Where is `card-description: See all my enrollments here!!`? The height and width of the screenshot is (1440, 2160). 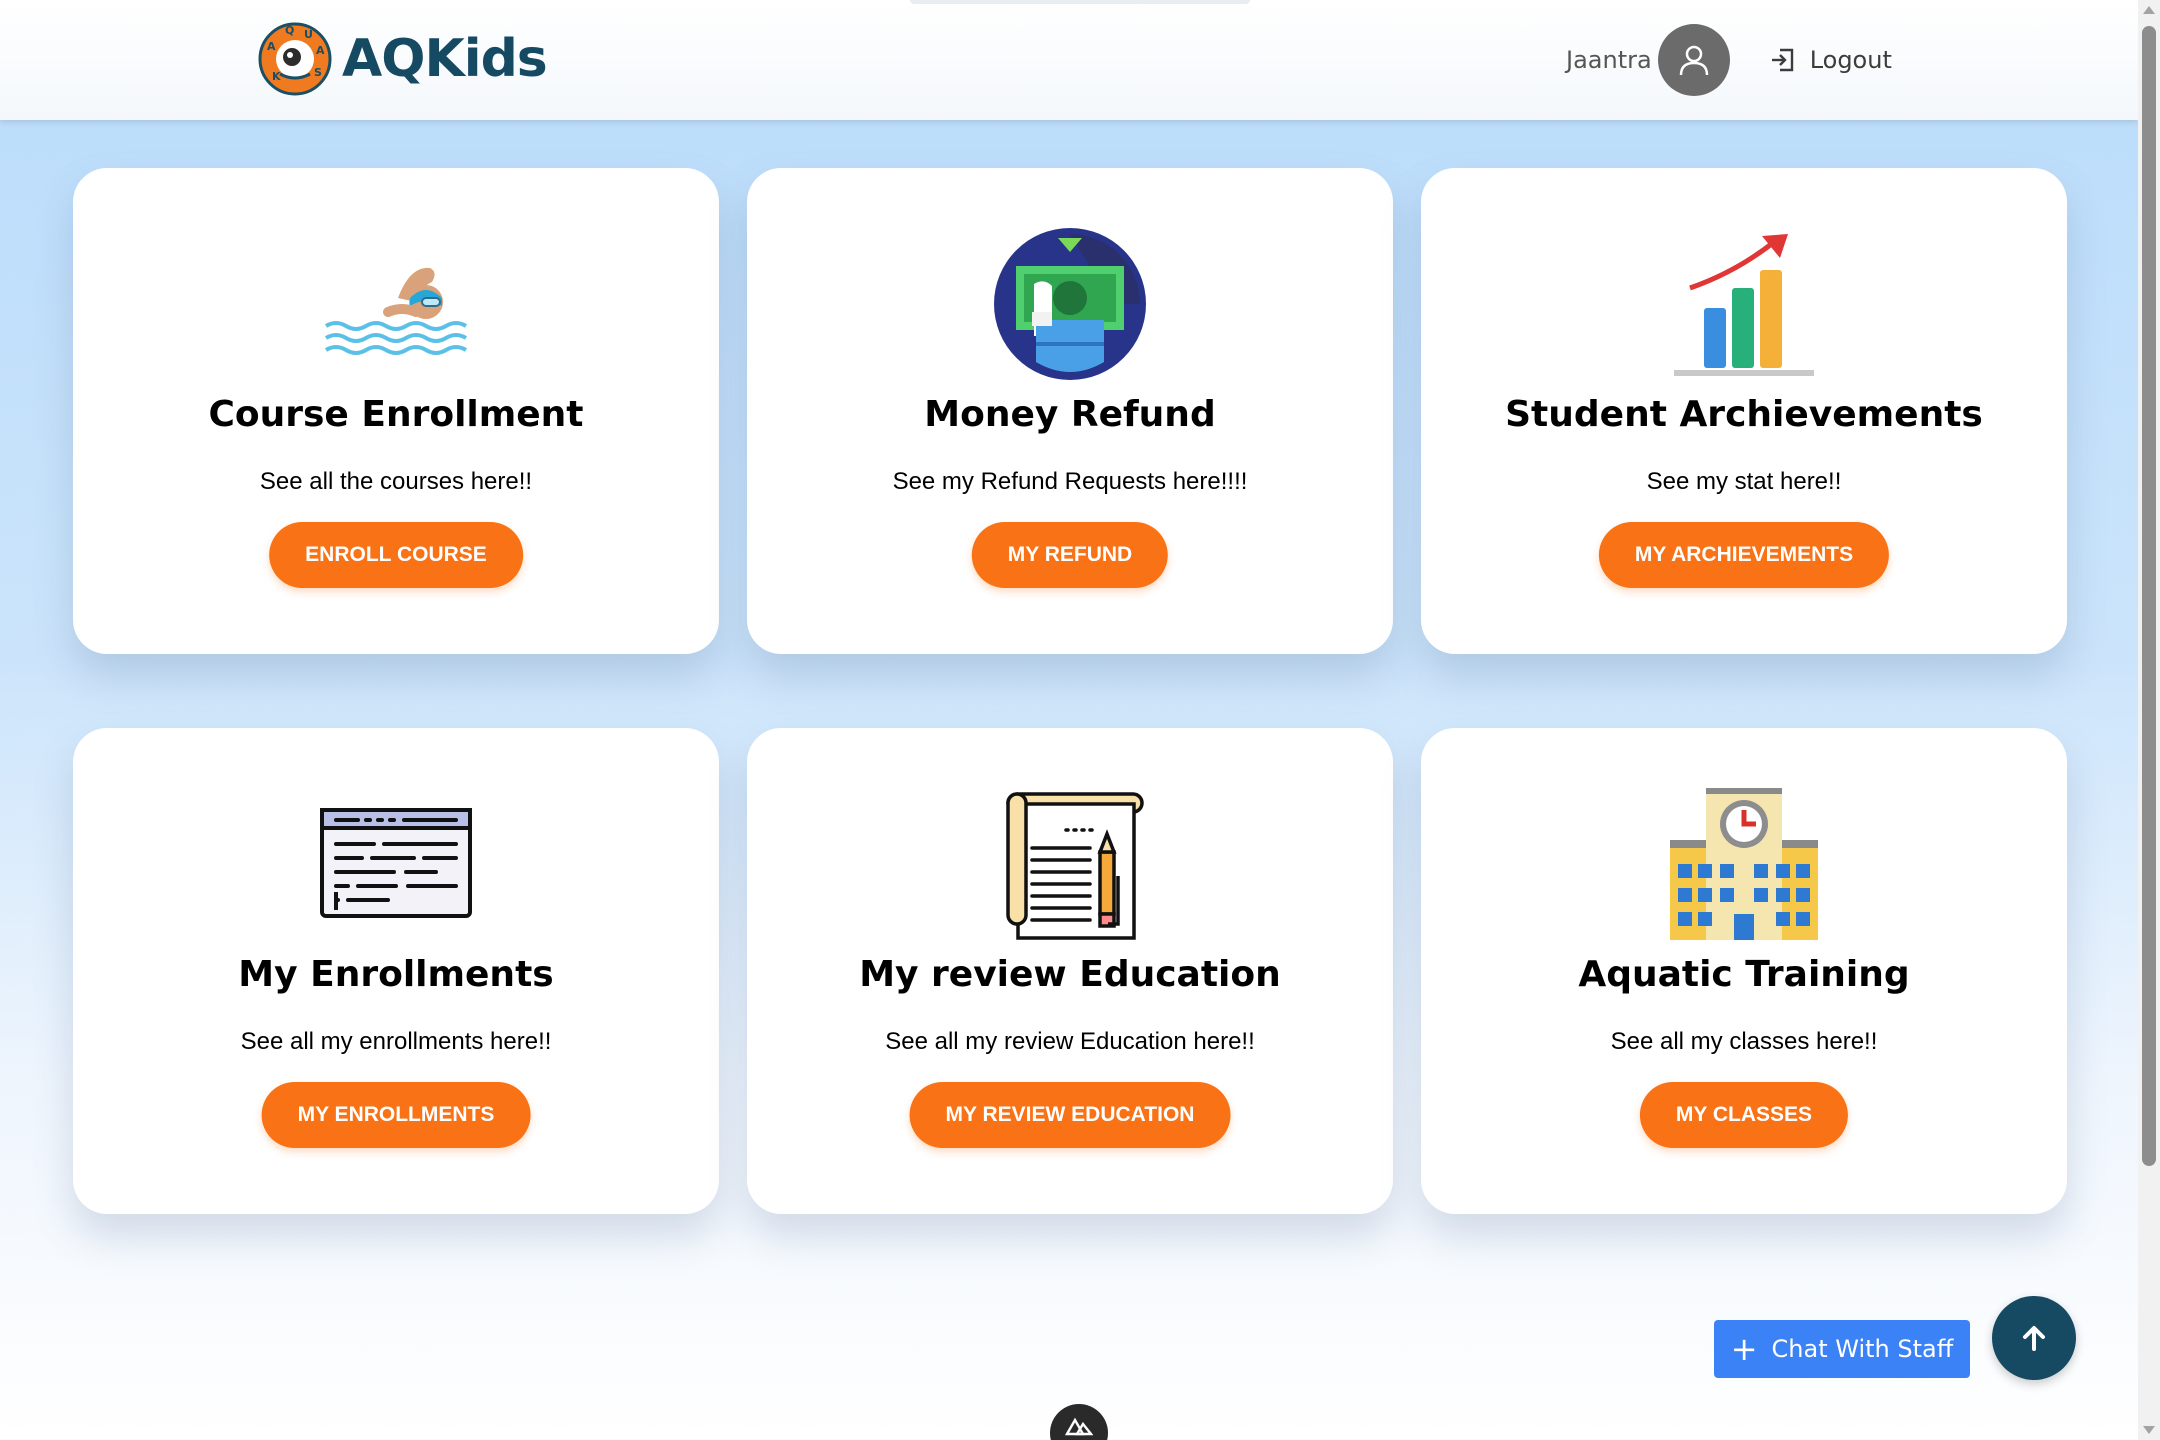
card-description: See all my enrollments here!! is located at coordinates (396, 1041).